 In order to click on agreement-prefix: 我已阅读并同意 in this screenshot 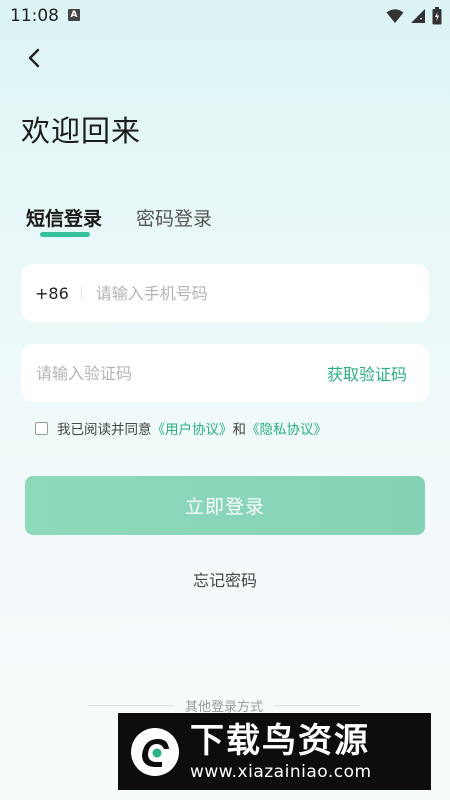, I will do `click(104, 430)`.